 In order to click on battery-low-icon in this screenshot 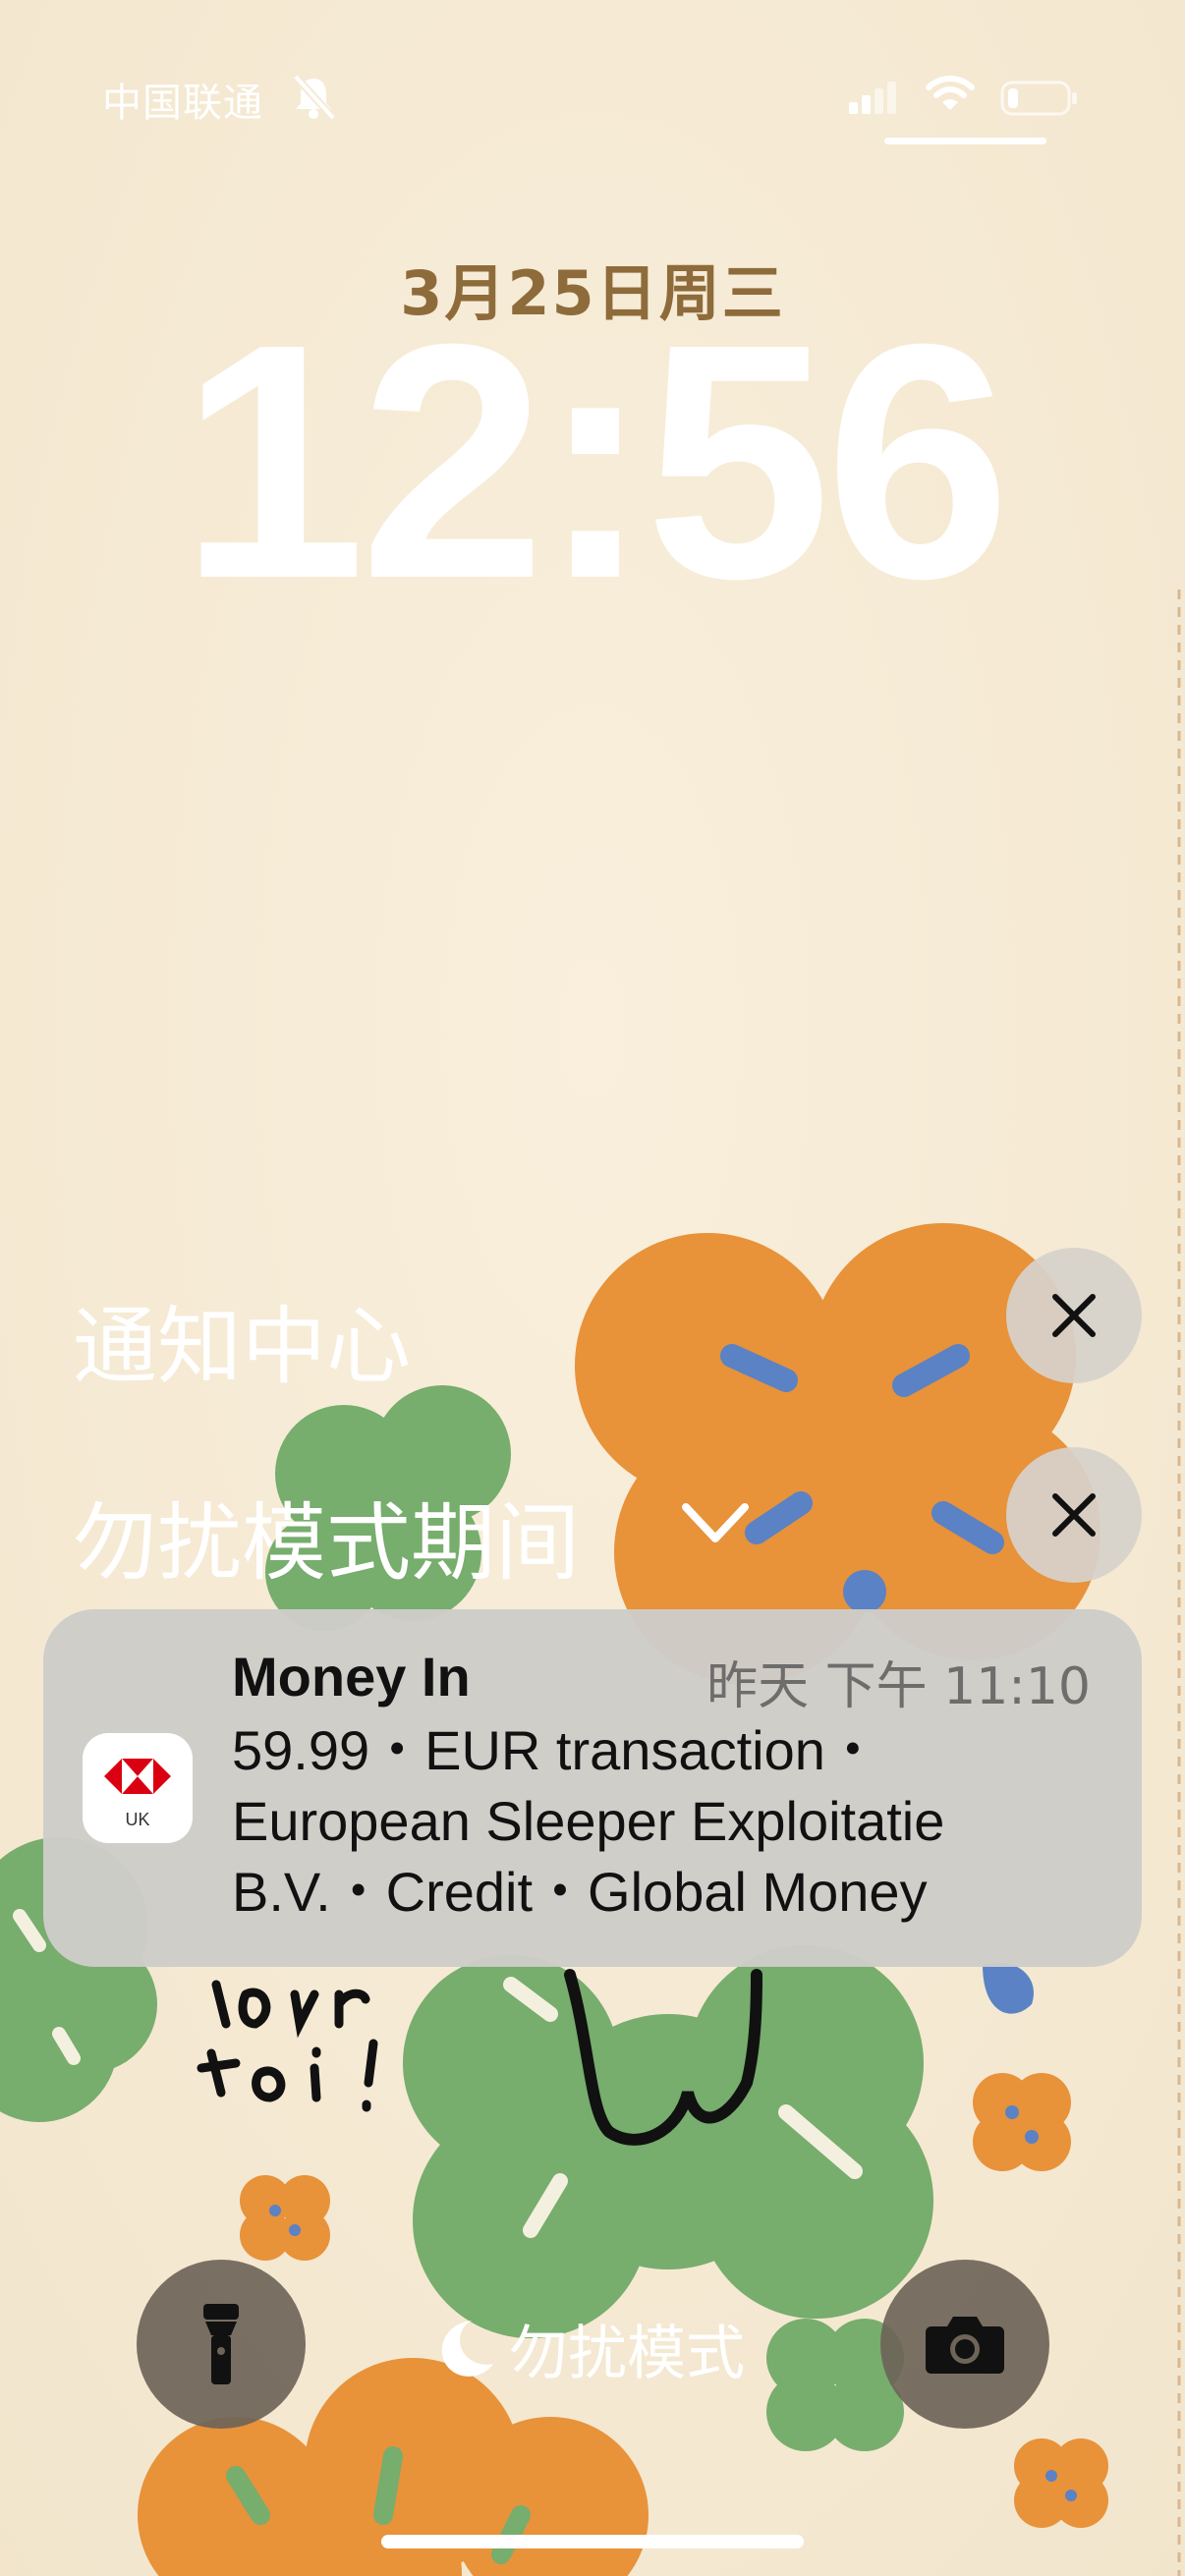, I will do `click(1038, 98)`.